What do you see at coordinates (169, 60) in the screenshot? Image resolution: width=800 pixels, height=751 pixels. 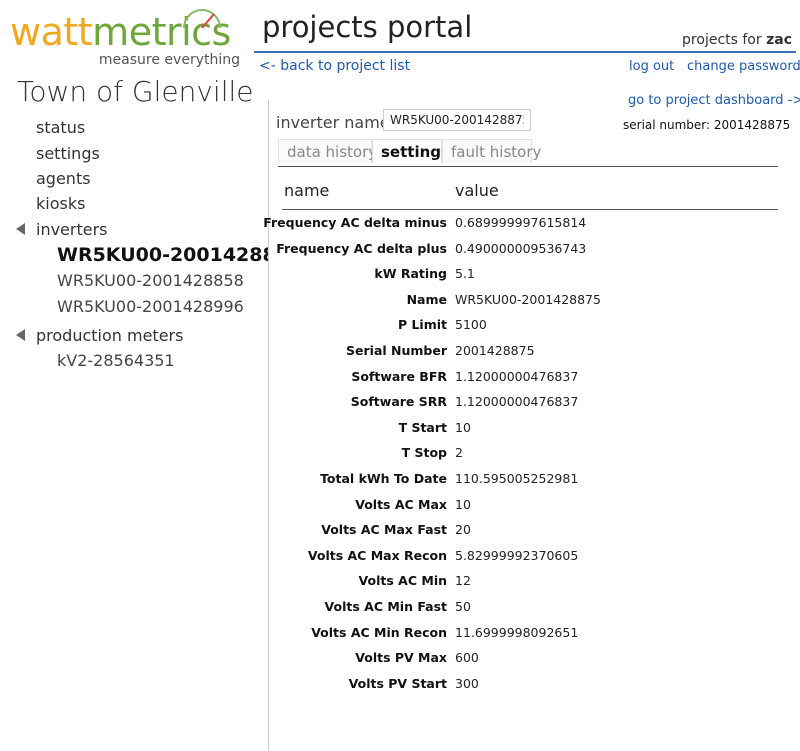 I see `logo-tagline: measure everything` at bounding box center [169, 60].